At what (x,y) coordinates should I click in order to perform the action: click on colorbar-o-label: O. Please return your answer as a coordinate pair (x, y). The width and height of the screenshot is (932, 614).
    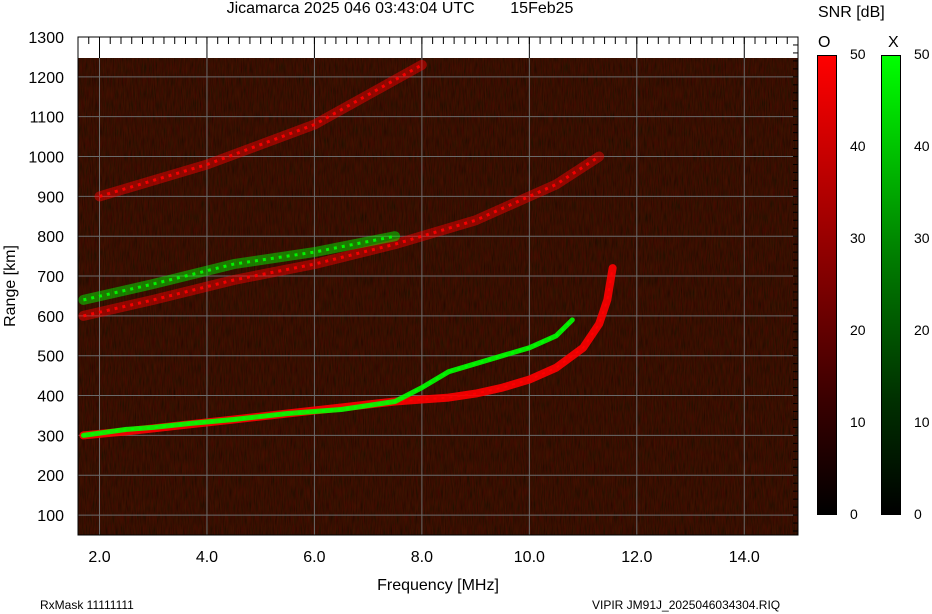
    Looking at the image, I should click on (824, 42).